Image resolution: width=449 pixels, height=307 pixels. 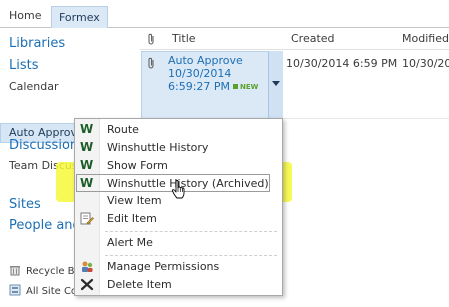 I want to click on menu-item-alert-me: Alert Me, so click(x=178, y=242).